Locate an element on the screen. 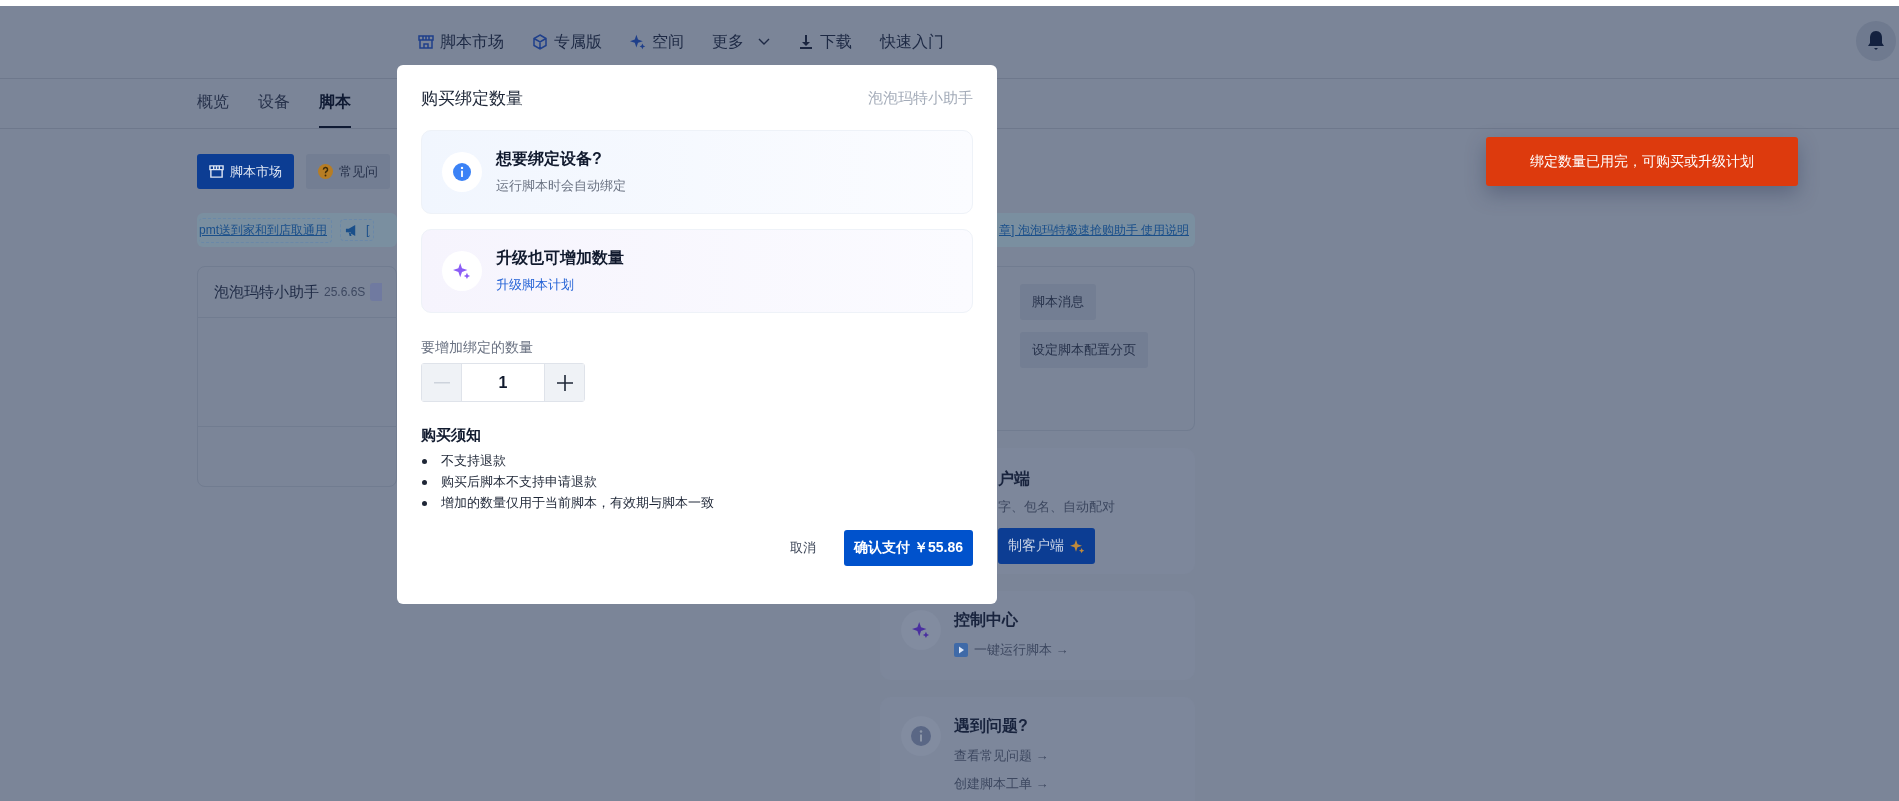  help-link: 查看常见问题 → is located at coordinates (1001, 756).